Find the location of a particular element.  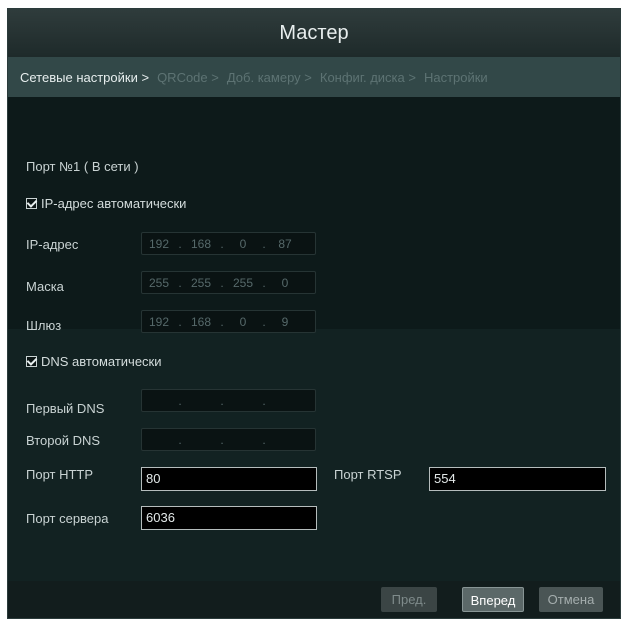

auto-ip-label: IP-адрес автоматически is located at coordinates (114, 203).